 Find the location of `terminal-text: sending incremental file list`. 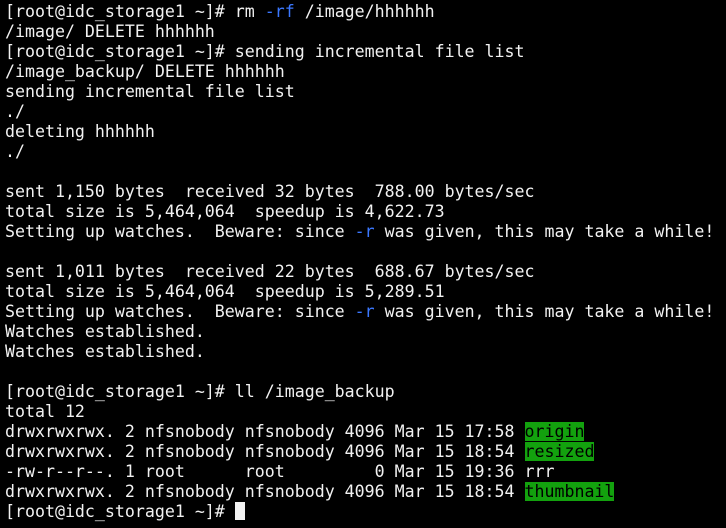

terminal-text: sending incremental file list is located at coordinates (150, 91).